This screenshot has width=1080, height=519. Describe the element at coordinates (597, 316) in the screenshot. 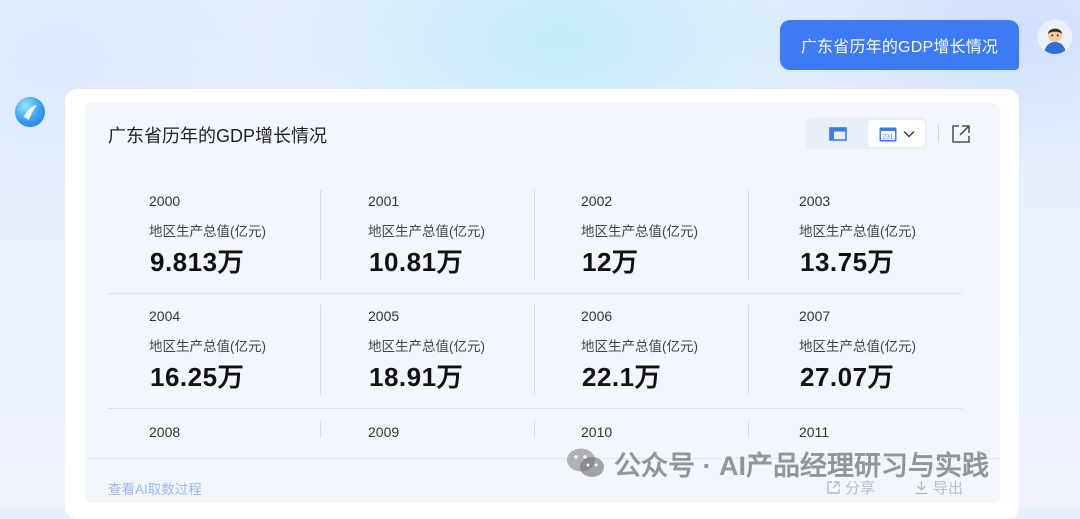

I see `metric-year: 2006` at that location.